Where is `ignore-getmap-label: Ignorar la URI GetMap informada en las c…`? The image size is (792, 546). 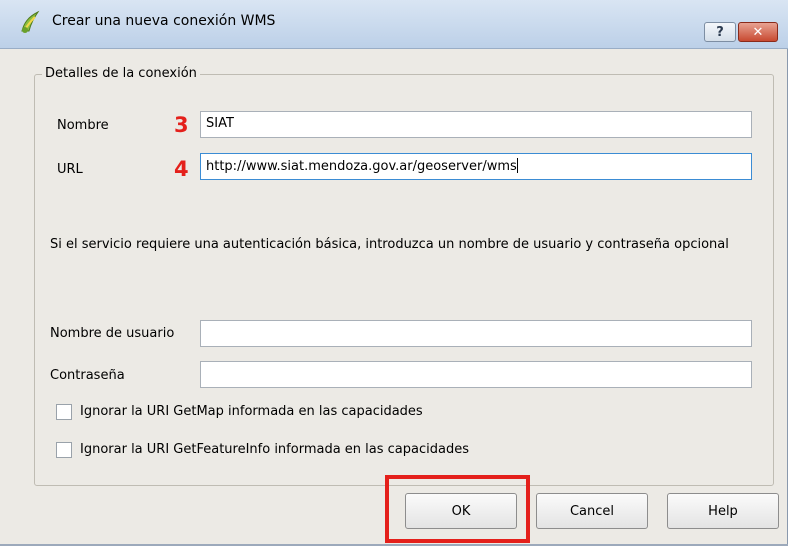 ignore-getmap-label: Ignorar la URI GetMap informada en las c… is located at coordinates (251, 411).